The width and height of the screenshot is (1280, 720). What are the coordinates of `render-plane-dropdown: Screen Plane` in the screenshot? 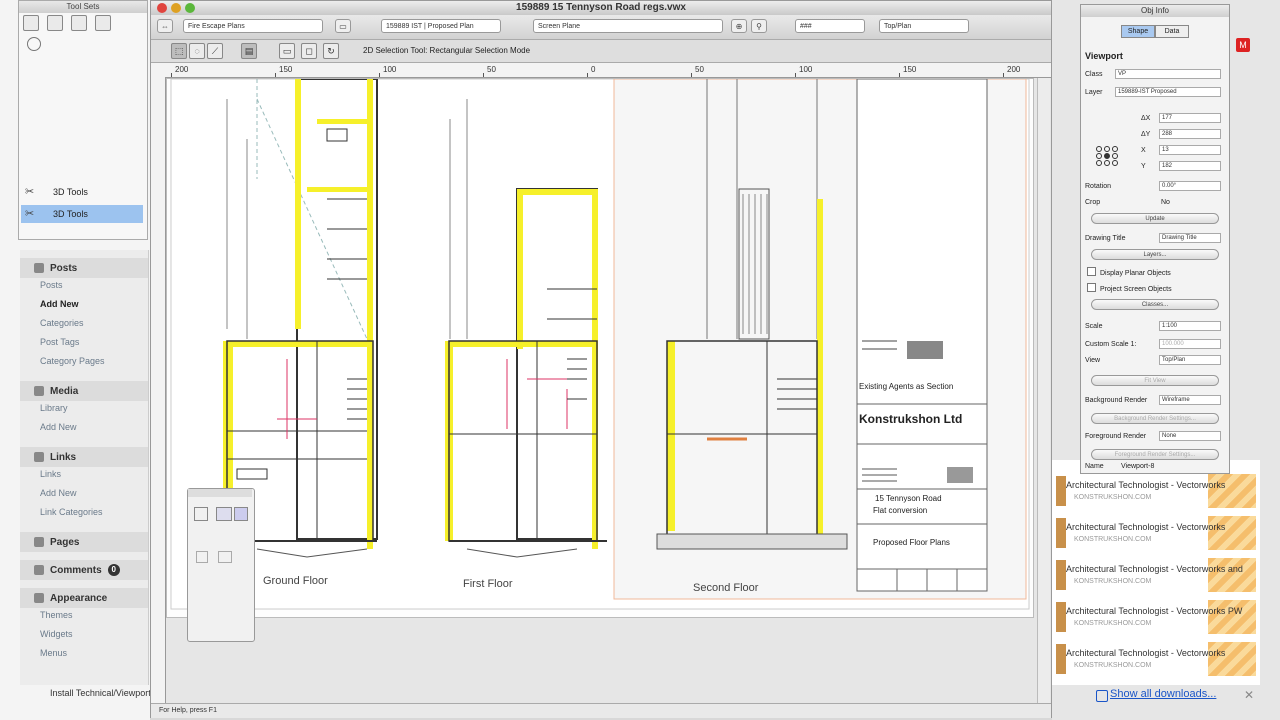 It's located at (628, 26).